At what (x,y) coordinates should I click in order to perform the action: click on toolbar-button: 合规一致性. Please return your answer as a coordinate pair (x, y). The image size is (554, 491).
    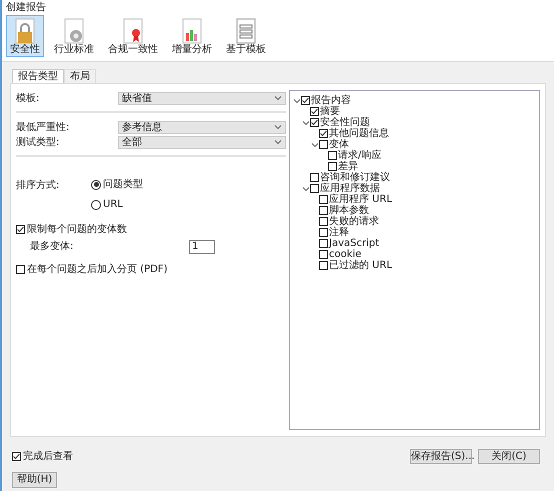
    Looking at the image, I should click on (133, 36).